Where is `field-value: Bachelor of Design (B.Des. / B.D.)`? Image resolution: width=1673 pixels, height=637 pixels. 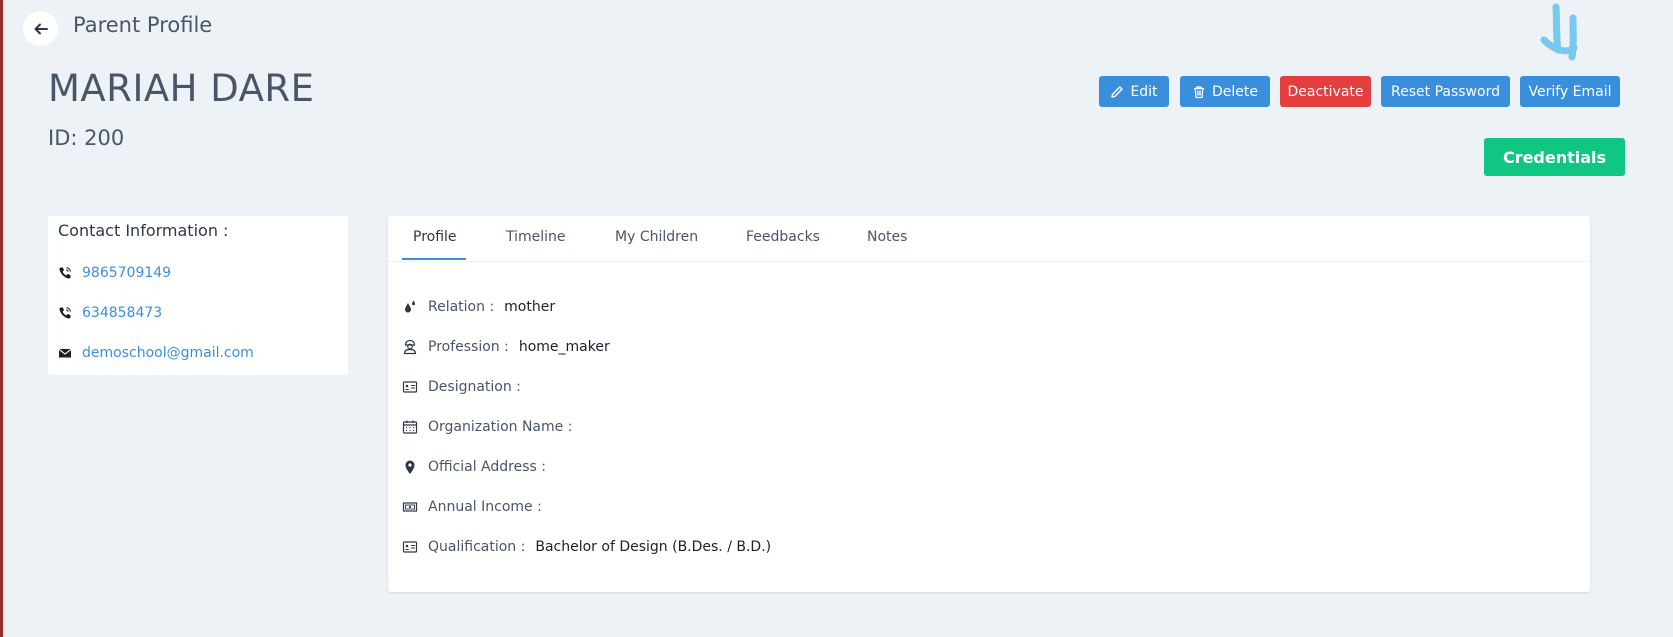 field-value: Bachelor of Design (B.Des. / B.D.) is located at coordinates (653, 547).